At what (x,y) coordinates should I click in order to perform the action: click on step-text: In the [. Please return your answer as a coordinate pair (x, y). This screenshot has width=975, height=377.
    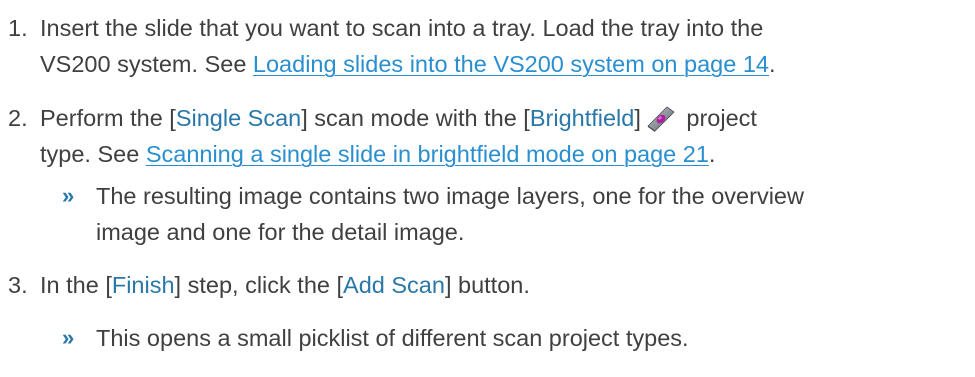
    Looking at the image, I should click on (76, 285).